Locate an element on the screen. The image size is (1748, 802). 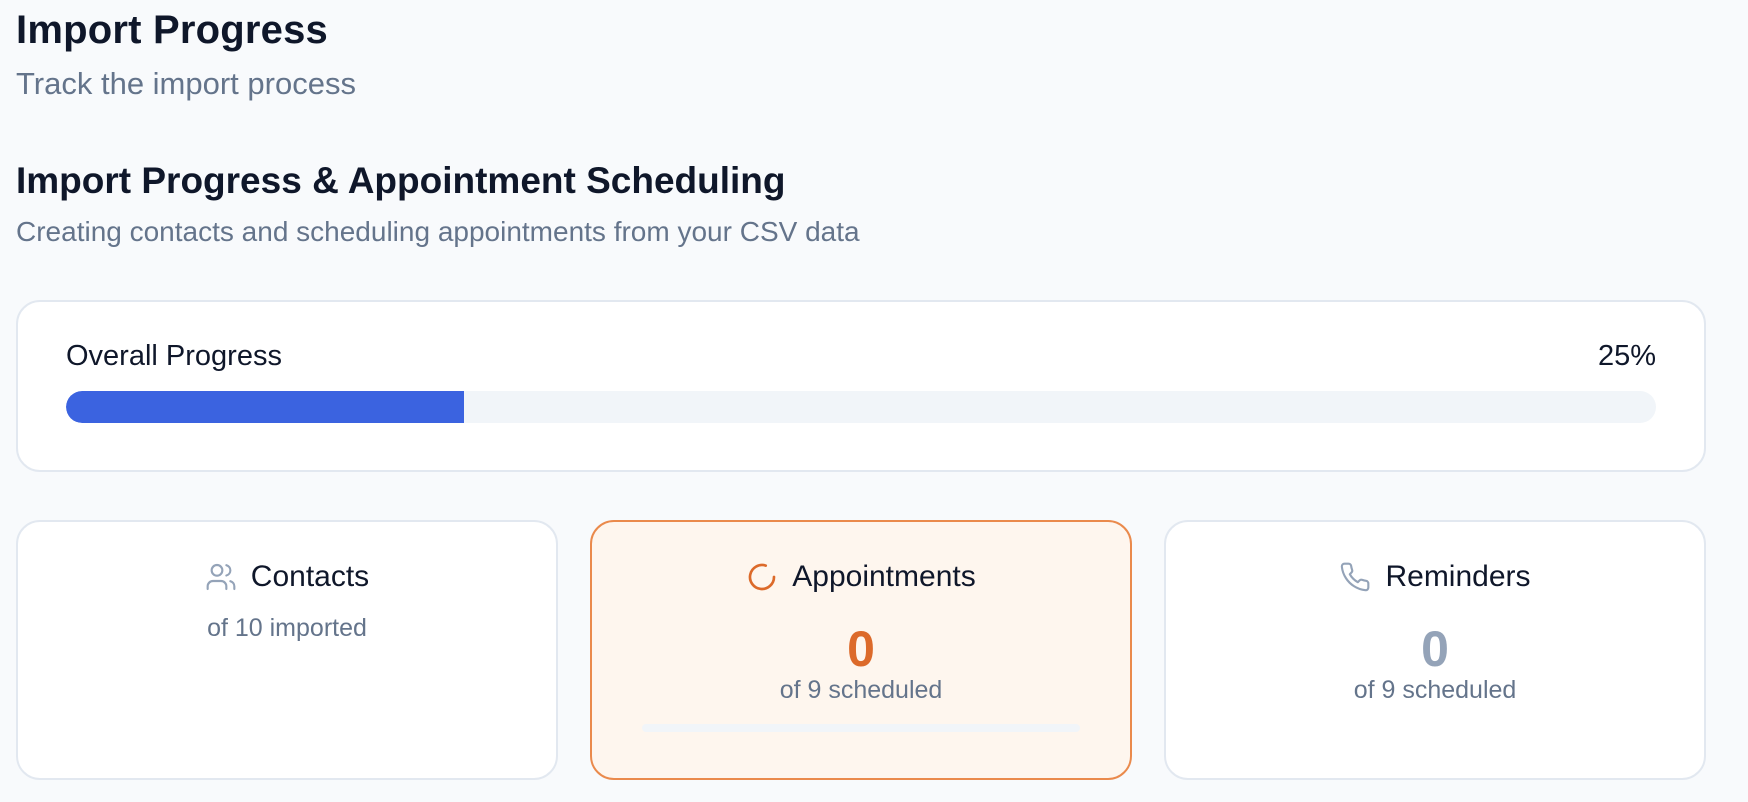
contacts-title: Contacts is located at coordinates (310, 576).